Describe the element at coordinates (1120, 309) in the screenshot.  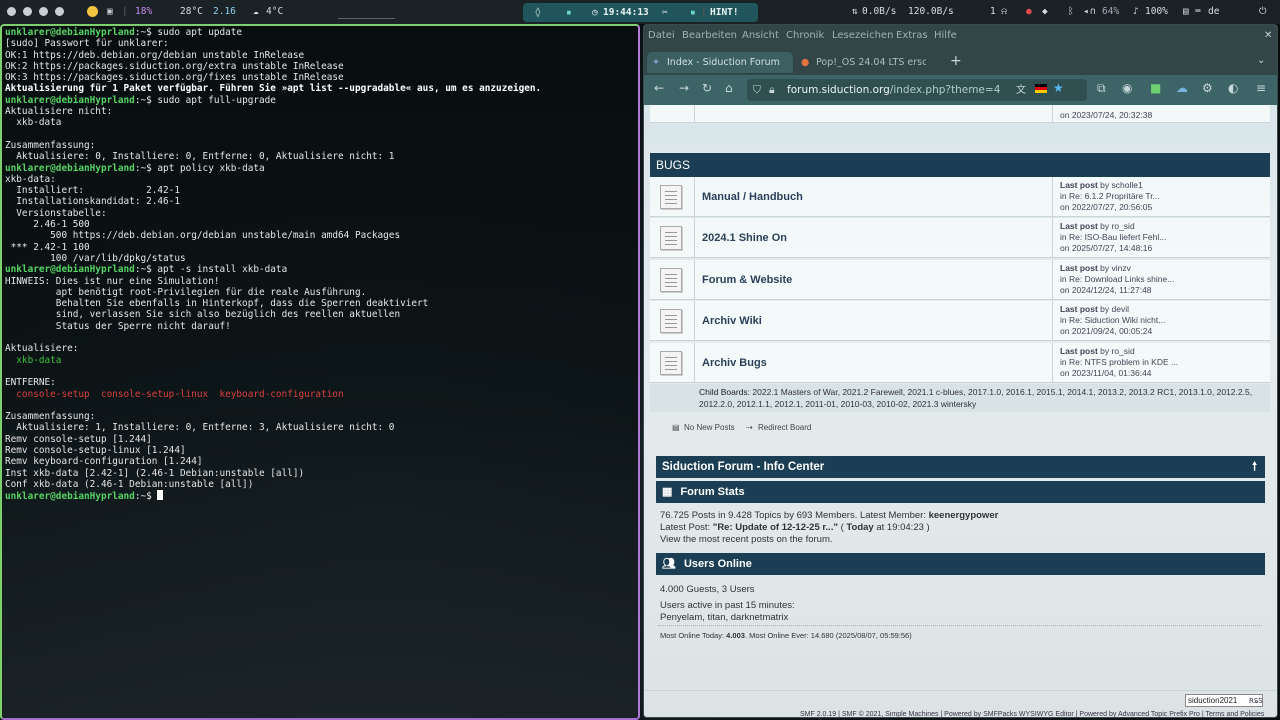
I see `last-post-author: devil` at that location.